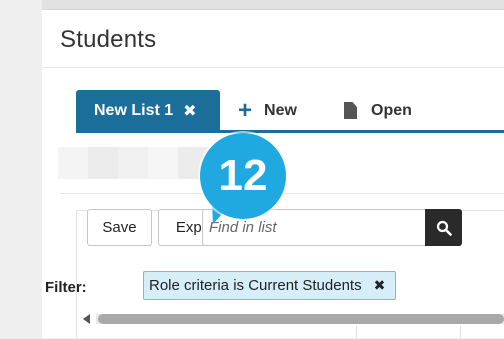  What do you see at coordinates (391, 110) in the screenshot?
I see `open-label: Open` at bounding box center [391, 110].